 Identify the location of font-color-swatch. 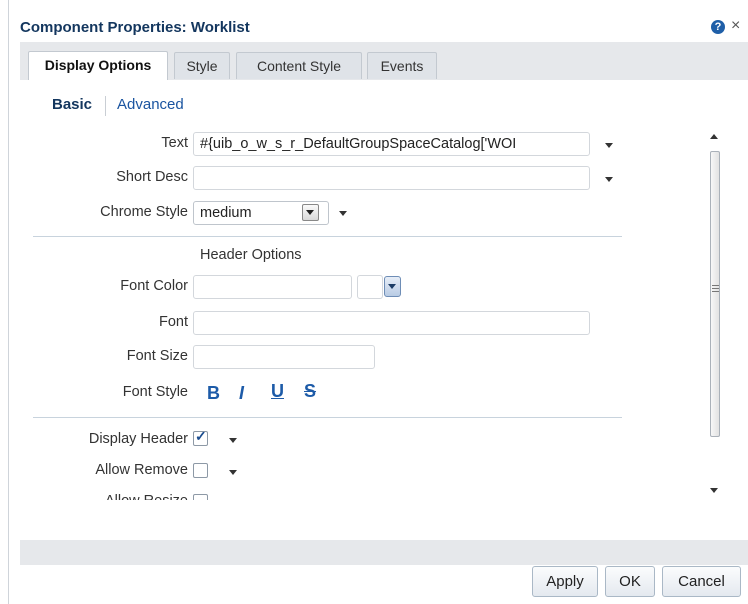
(370, 287).